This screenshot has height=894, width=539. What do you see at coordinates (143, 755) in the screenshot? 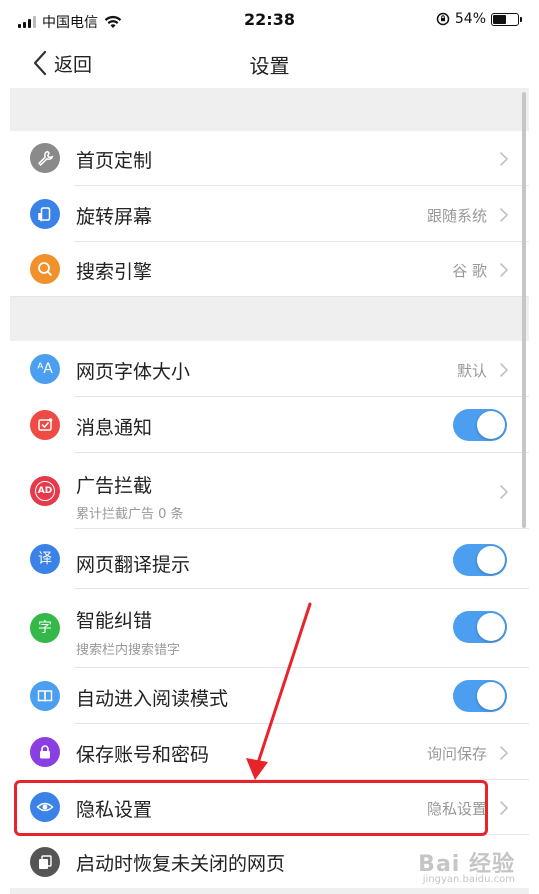
I see `row-label: 保存账号和密码` at bounding box center [143, 755].